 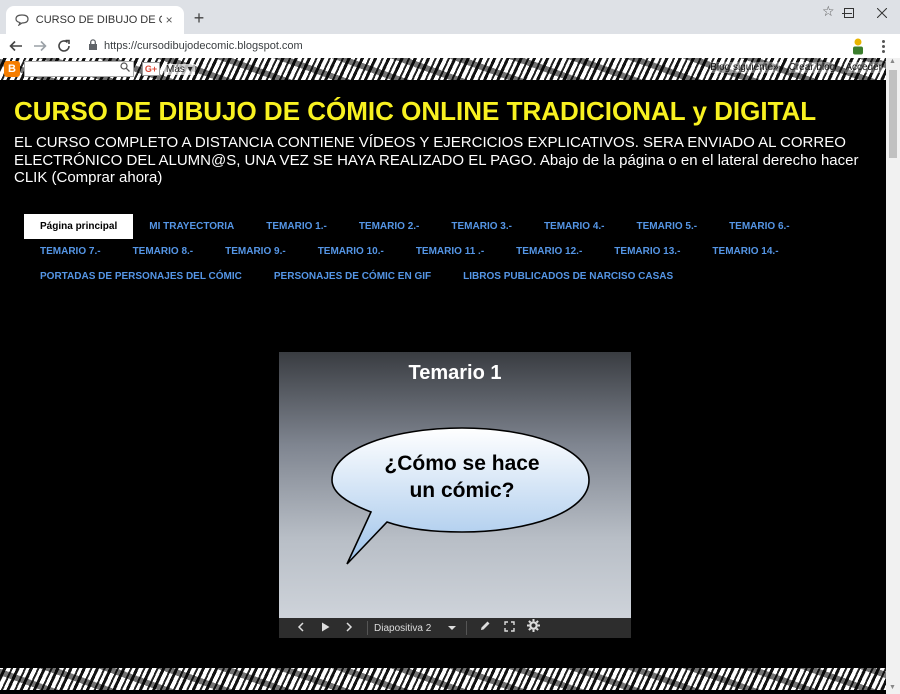 I want to click on tab-mi-trayectoria: MI TRAYECTORIA, so click(x=191, y=226).